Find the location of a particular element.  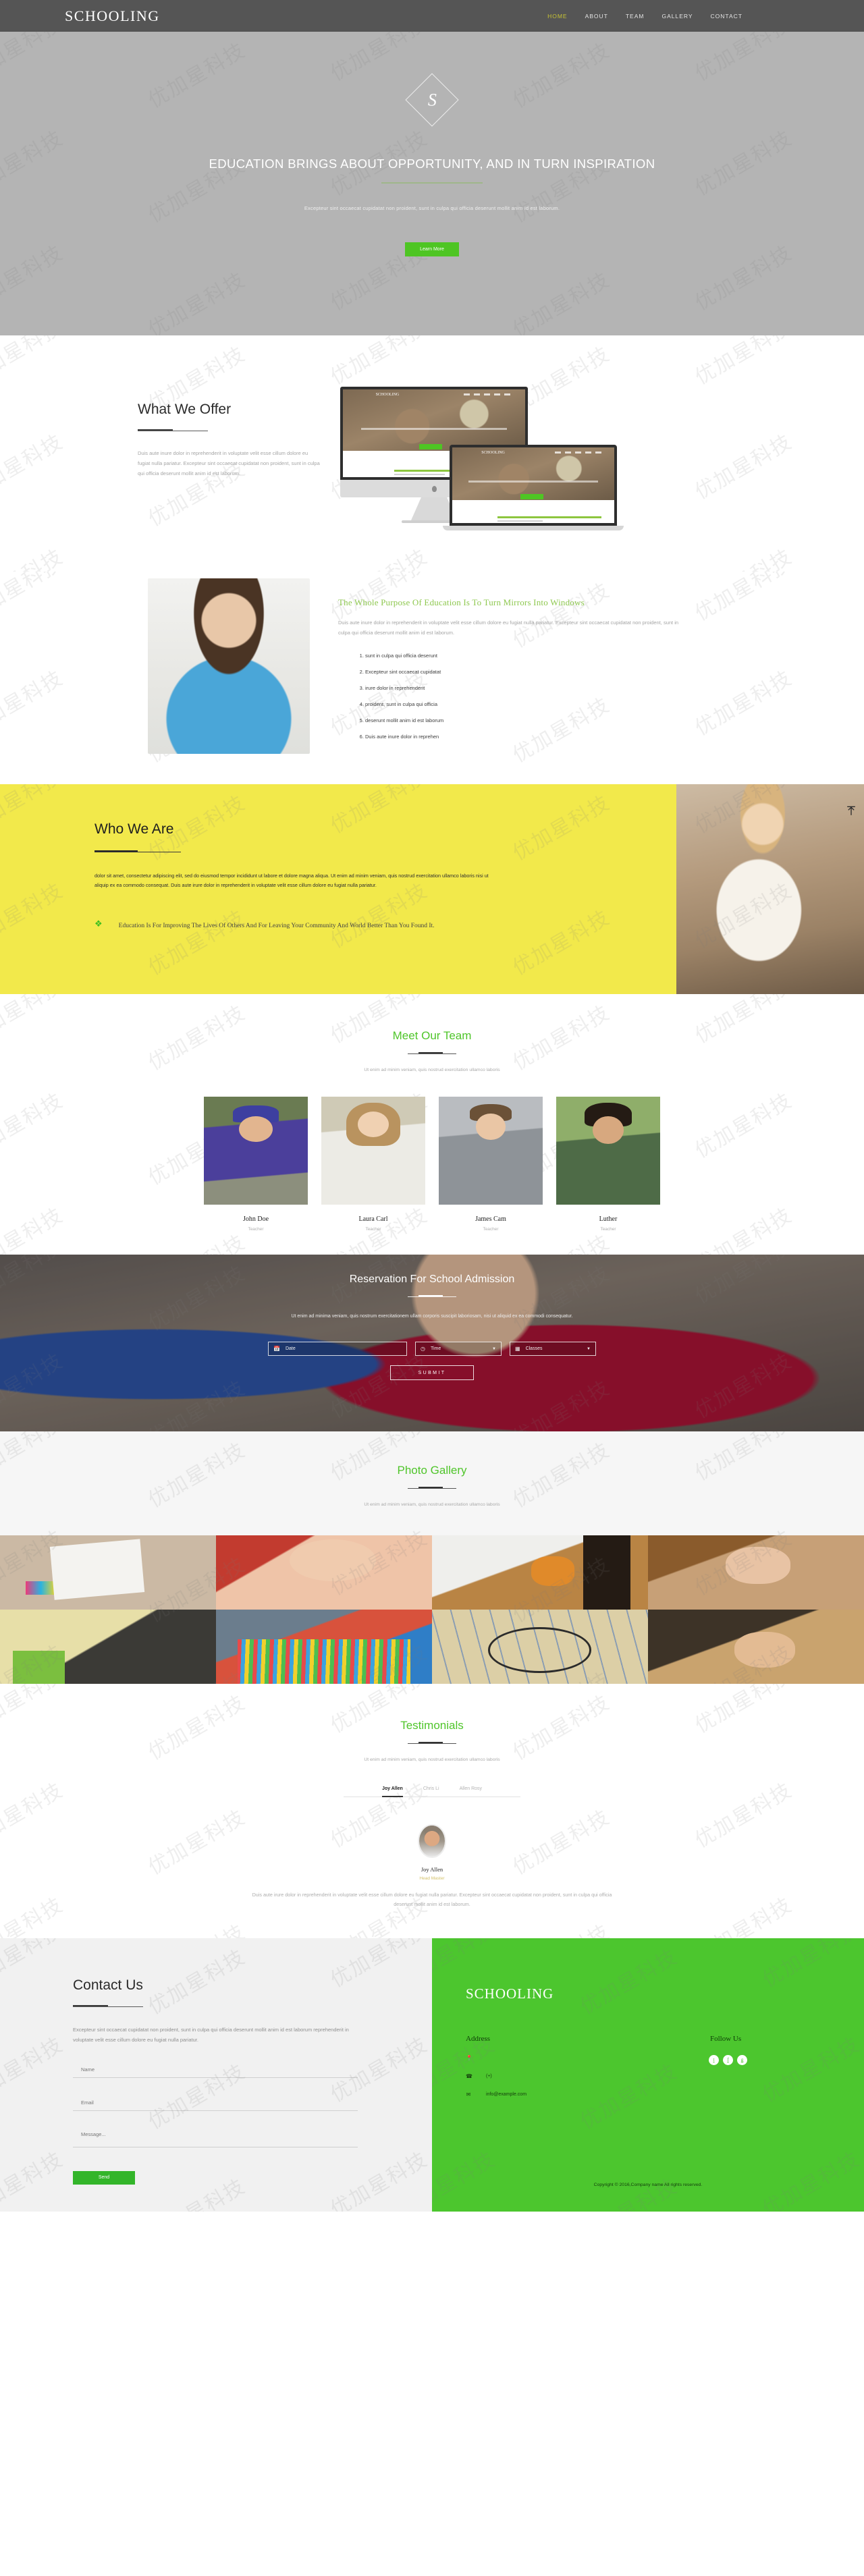

who-heading: Who We Are is located at coordinates (134, 829).